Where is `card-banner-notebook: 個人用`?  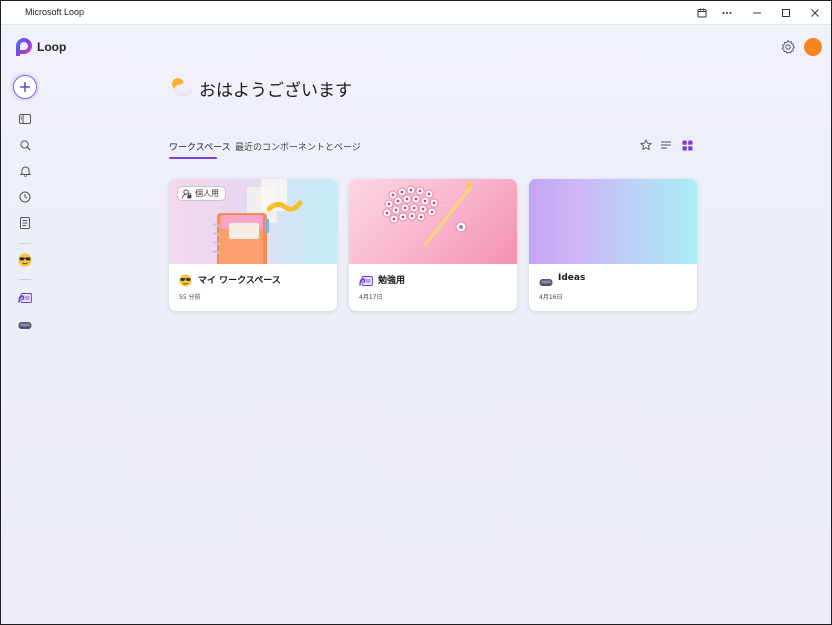
card-banner-notebook: 個人用 is located at coordinates (253, 221).